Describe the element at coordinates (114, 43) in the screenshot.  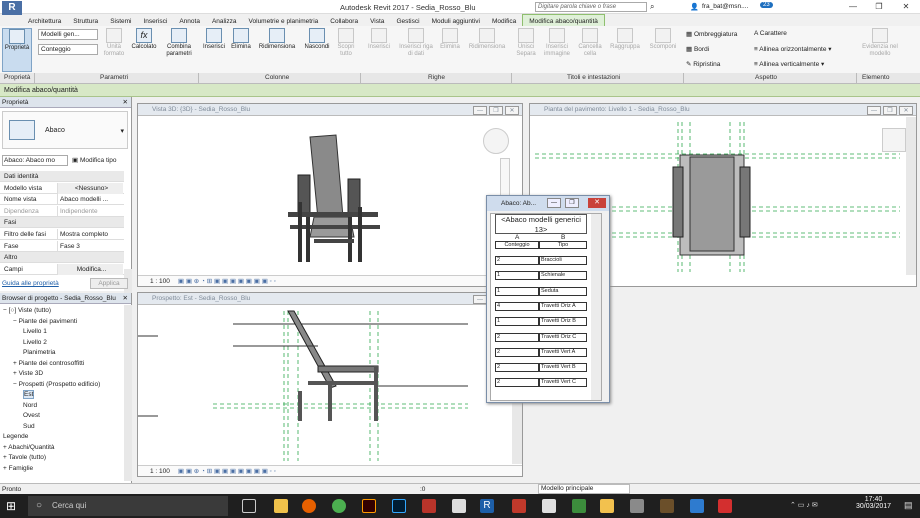
I see `unit-format-button: Unità formato` at that location.